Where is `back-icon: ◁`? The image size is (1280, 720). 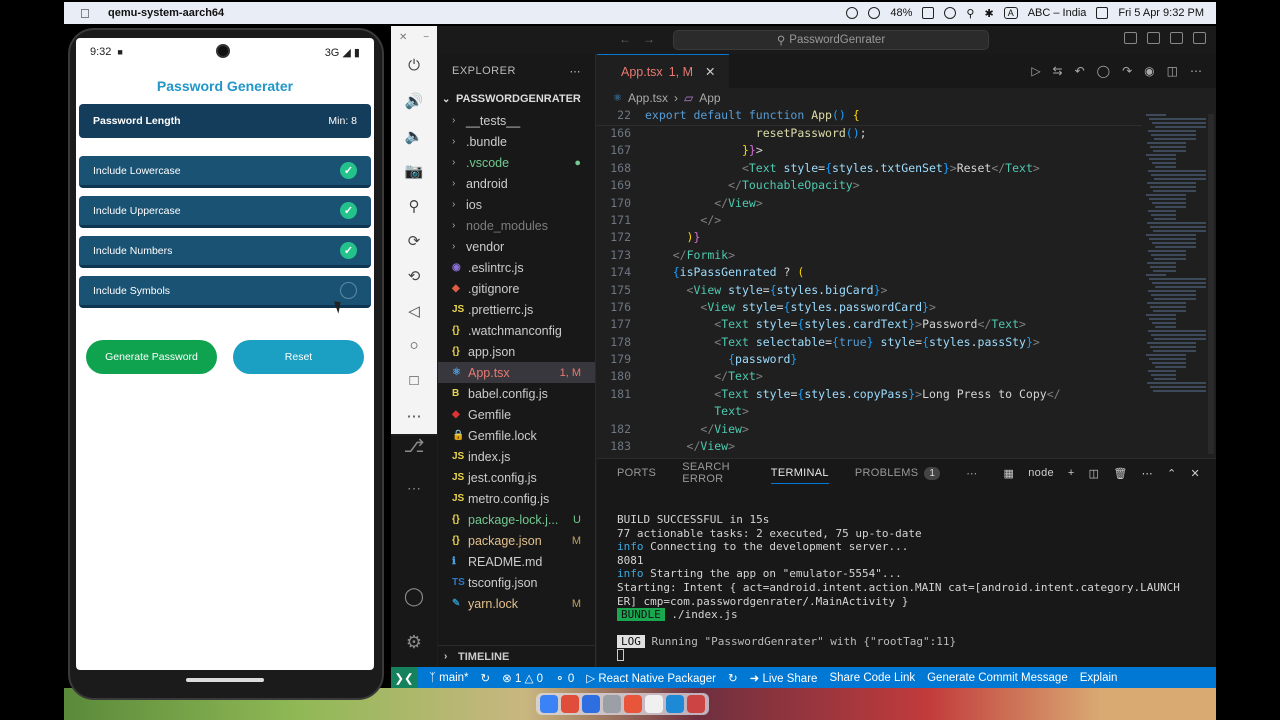
back-icon: ◁ is located at coordinates (414, 310).